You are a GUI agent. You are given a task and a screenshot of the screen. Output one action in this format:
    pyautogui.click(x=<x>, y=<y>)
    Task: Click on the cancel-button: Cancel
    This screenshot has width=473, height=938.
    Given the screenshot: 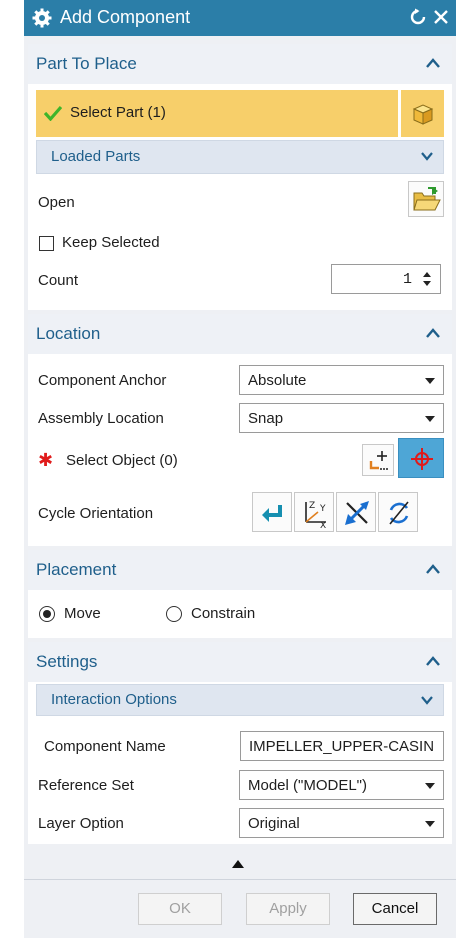 What is the action you would take?
    pyautogui.click(x=395, y=909)
    